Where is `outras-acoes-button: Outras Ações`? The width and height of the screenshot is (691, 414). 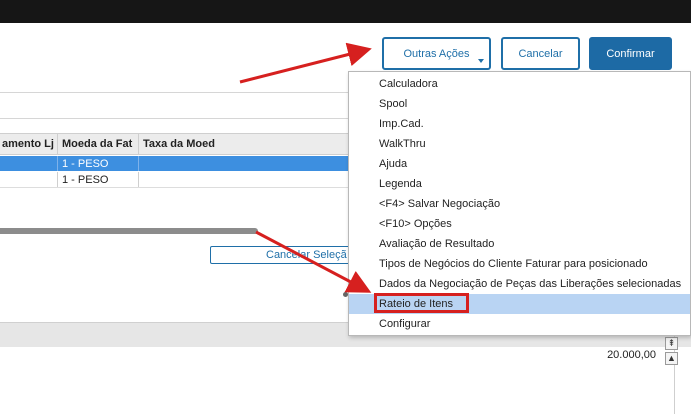
outras-acoes-button: Outras Ações is located at coordinates (436, 53).